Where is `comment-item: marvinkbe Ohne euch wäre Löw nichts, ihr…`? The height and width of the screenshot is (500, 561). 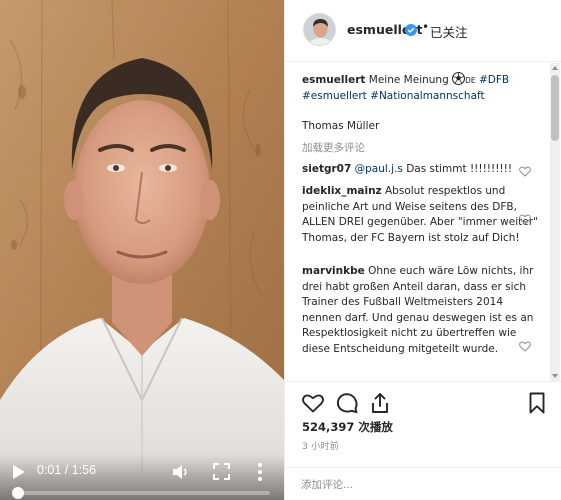
comment-item: marvinkbe Ohne euch wäre Löw nichts, ihr… is located at coordinates (420, 310).